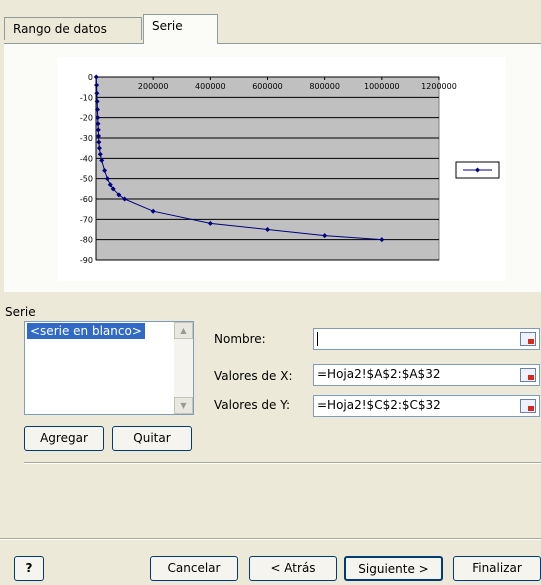 The image size is (541, 585). I want to click on y-tick-label: -30, so click(86, 138).